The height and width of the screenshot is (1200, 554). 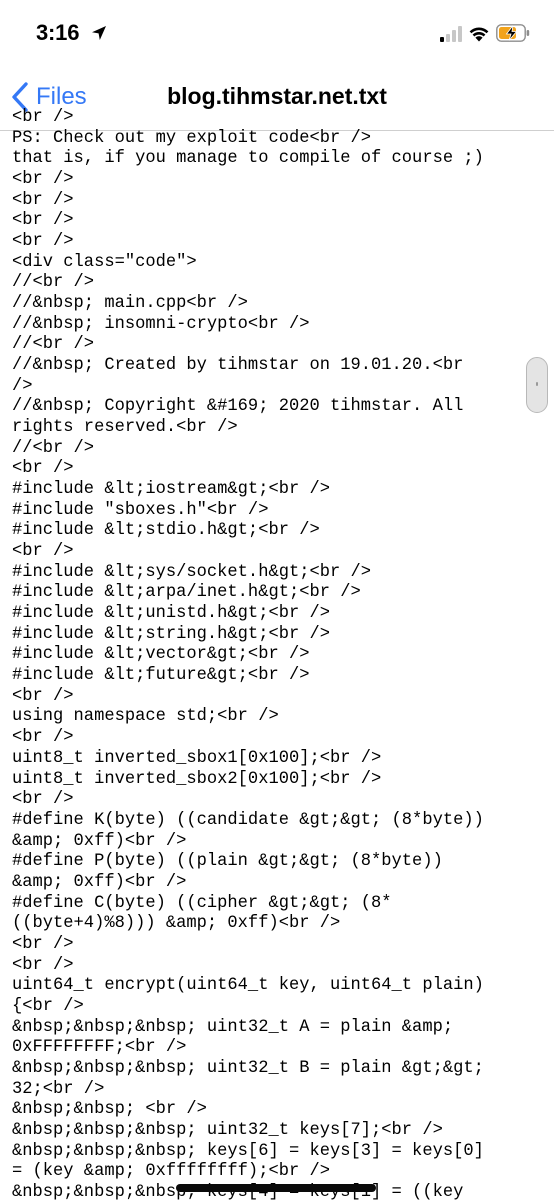 I want to click on document-line: uint8_t inverted_sbox2[0x100];<br />, so click(x=197, y=779).